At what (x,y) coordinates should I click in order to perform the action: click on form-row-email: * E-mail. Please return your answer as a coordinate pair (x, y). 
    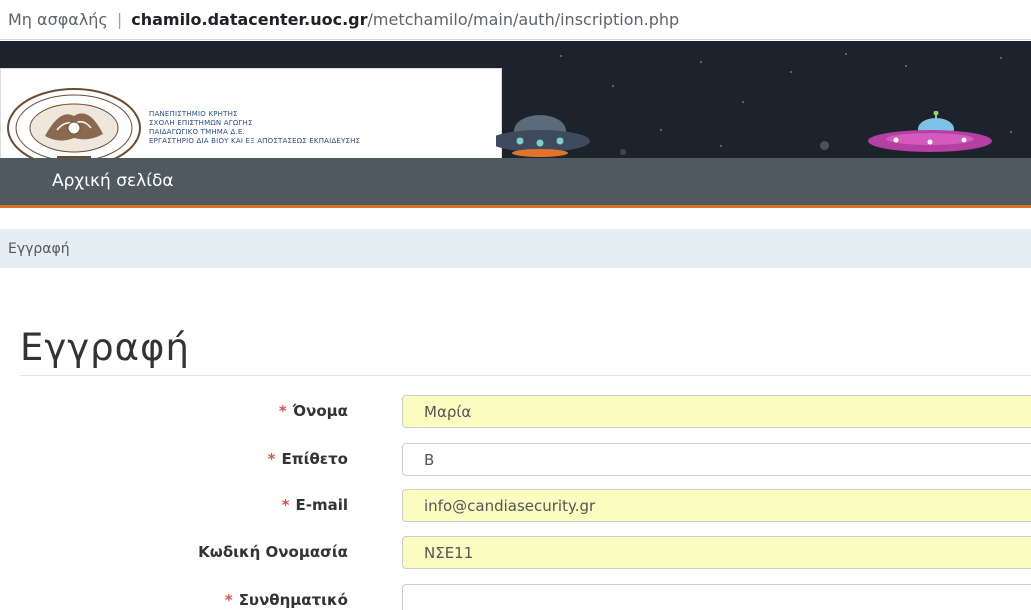
    Looking at the image, I should click on (515, 506).